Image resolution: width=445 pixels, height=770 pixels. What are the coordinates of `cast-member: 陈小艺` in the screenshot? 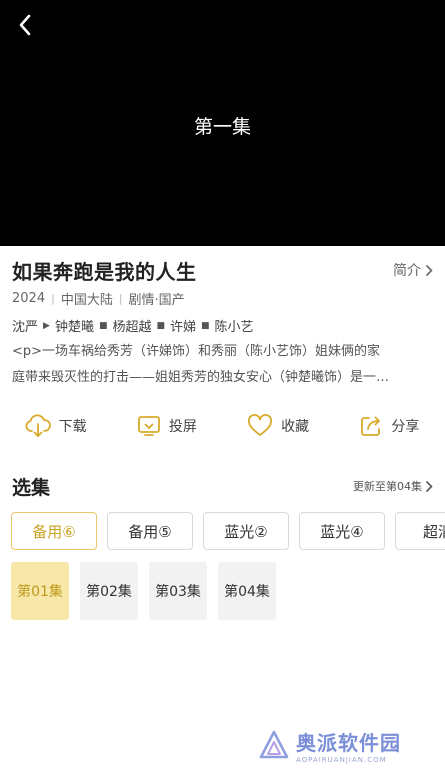 It's located at (234, 327).